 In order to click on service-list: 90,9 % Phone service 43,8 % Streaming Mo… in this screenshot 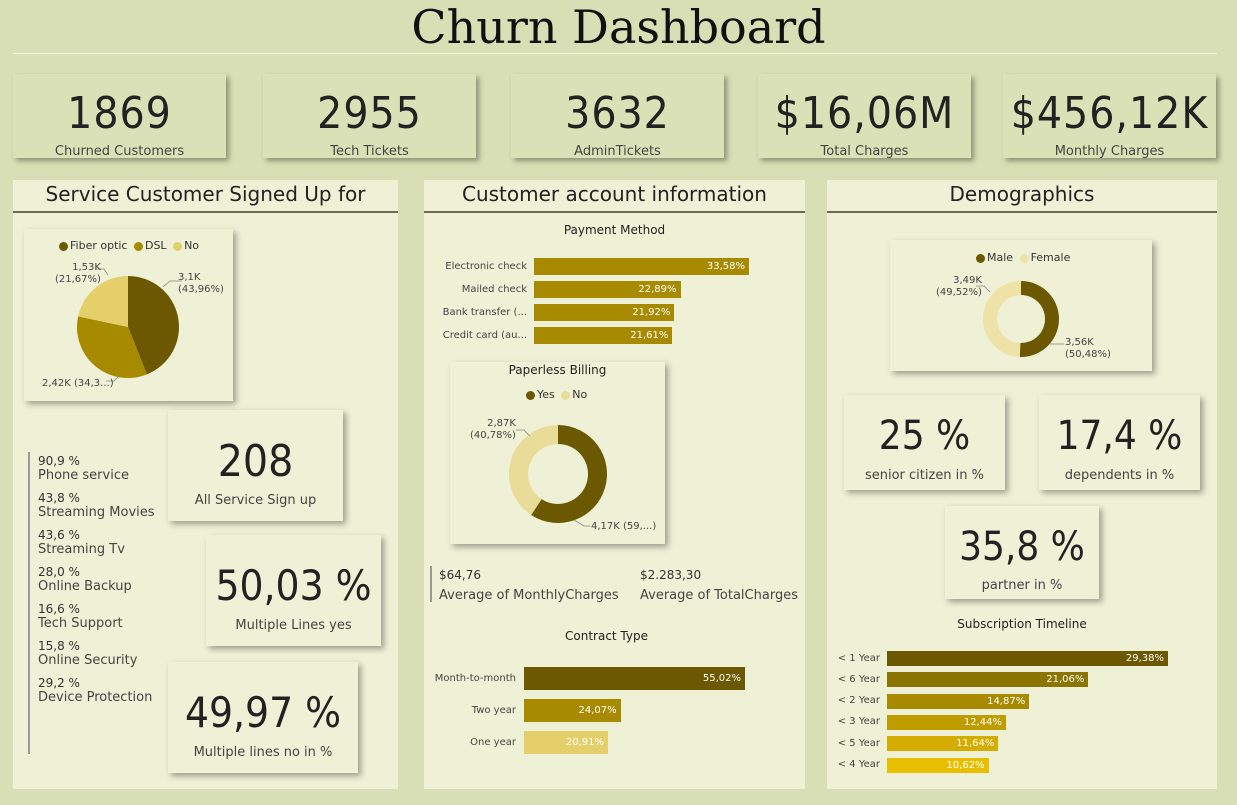, I will do `click(98, 603)`.